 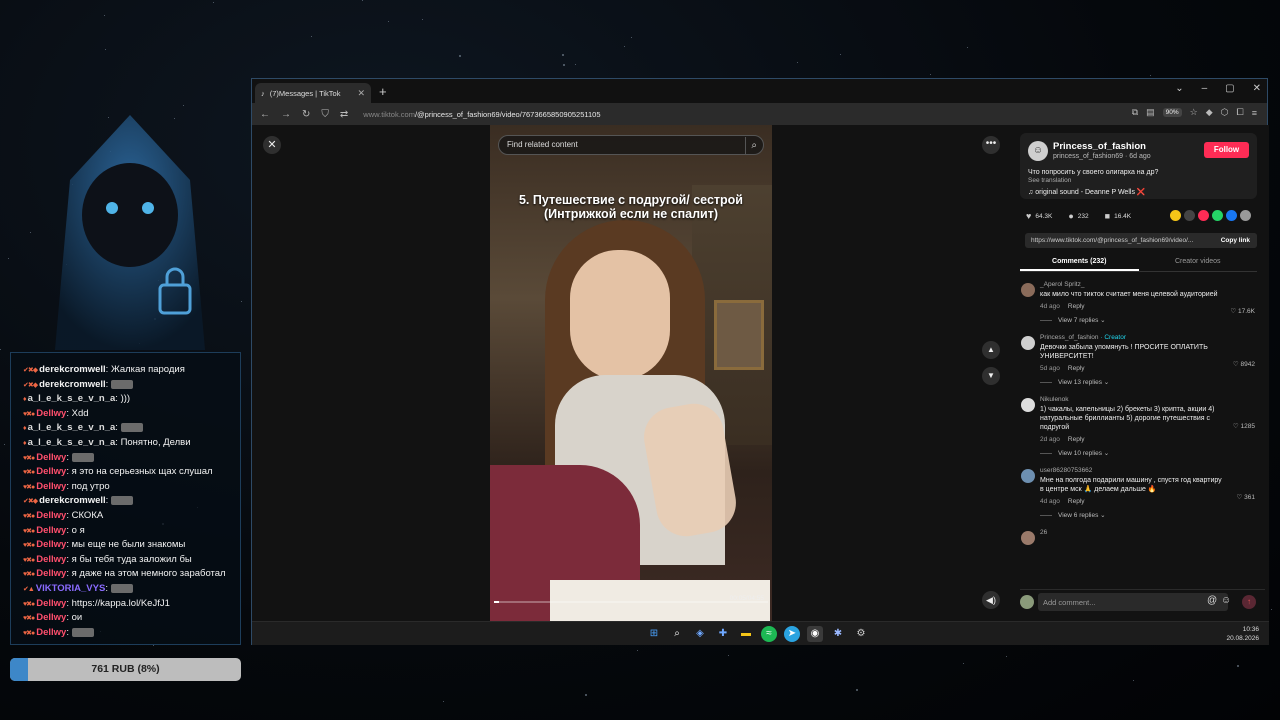 I want to click on view-replies-button: View 7 replies ⌄, so click(x=1152, y=320).